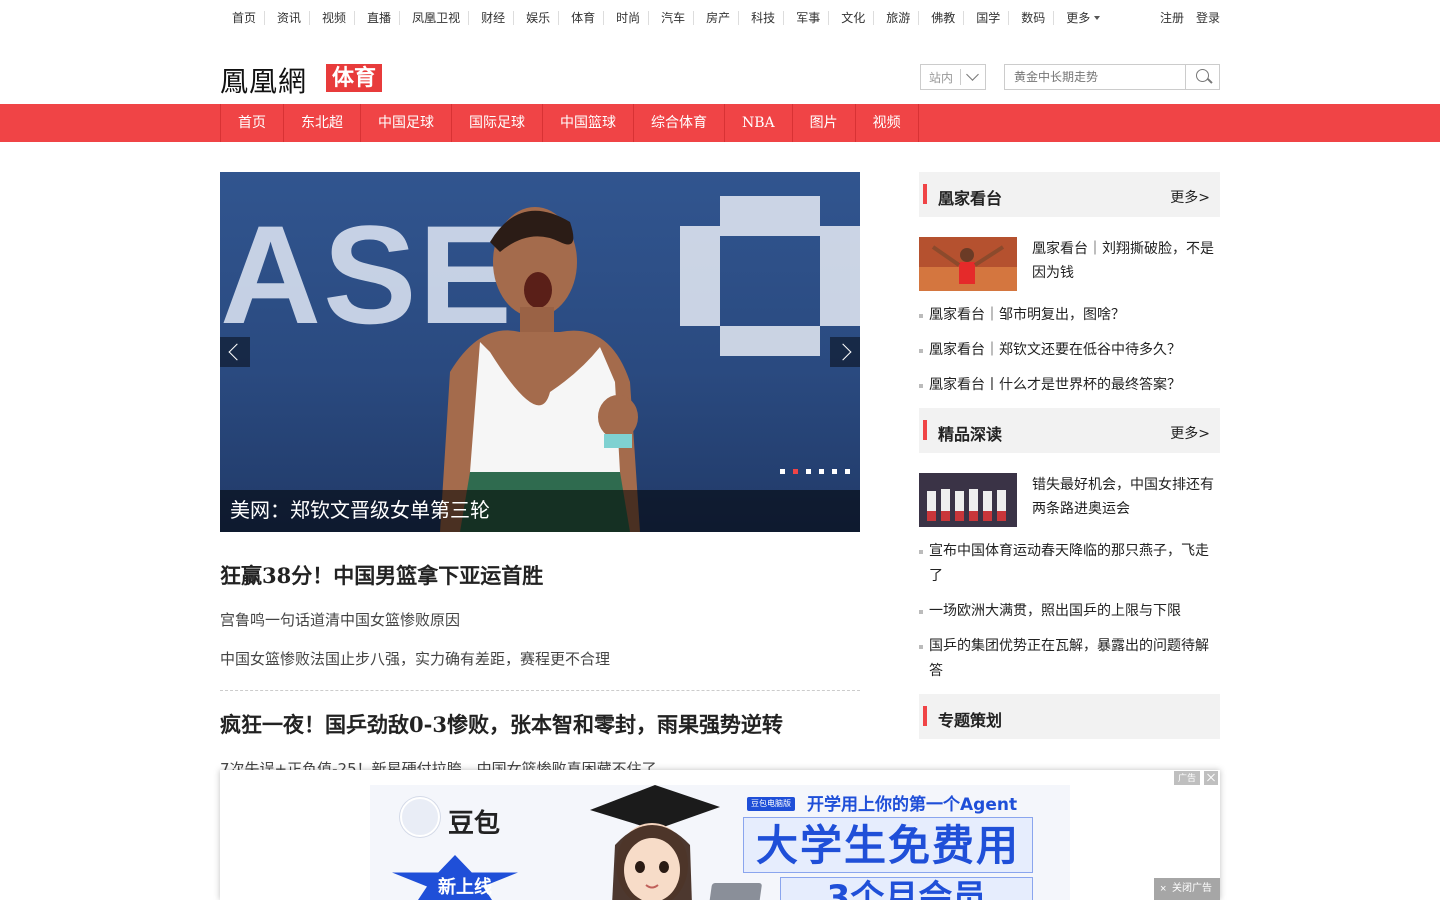  Describe the element at coordinates (795, 471) in the screenshot. I see `slider-dot-active` at that location.